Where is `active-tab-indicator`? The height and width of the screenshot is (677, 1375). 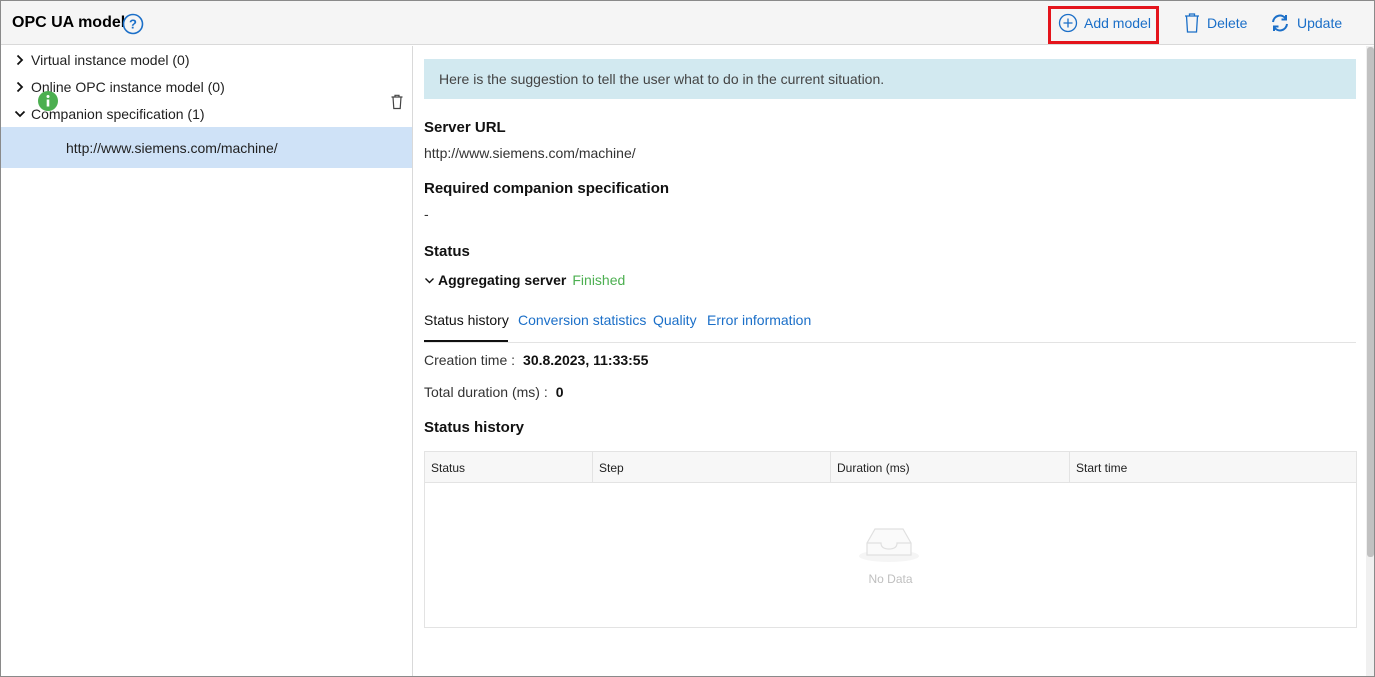 active-tab-indicator is located at coordinates (466, 341).